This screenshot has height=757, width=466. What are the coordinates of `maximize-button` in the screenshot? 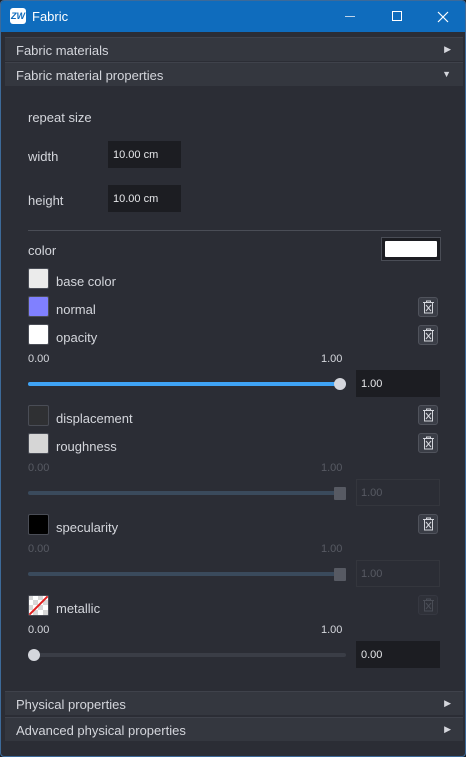 It's located at (397, 16).